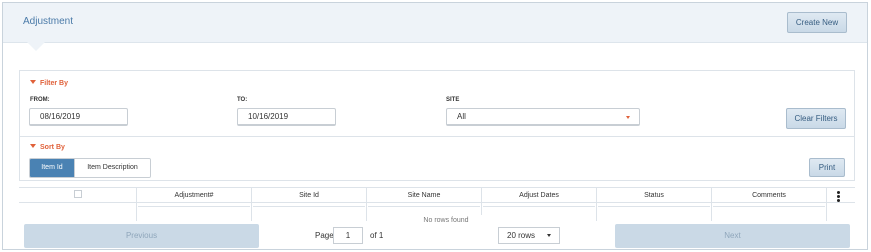 This screenshot has width=871, height=252. What do you see at coordinates (539, 196) in the screenshot?
I see `column-header-adjust-dates: Adjust Dates` at bounding box center [539, 196].